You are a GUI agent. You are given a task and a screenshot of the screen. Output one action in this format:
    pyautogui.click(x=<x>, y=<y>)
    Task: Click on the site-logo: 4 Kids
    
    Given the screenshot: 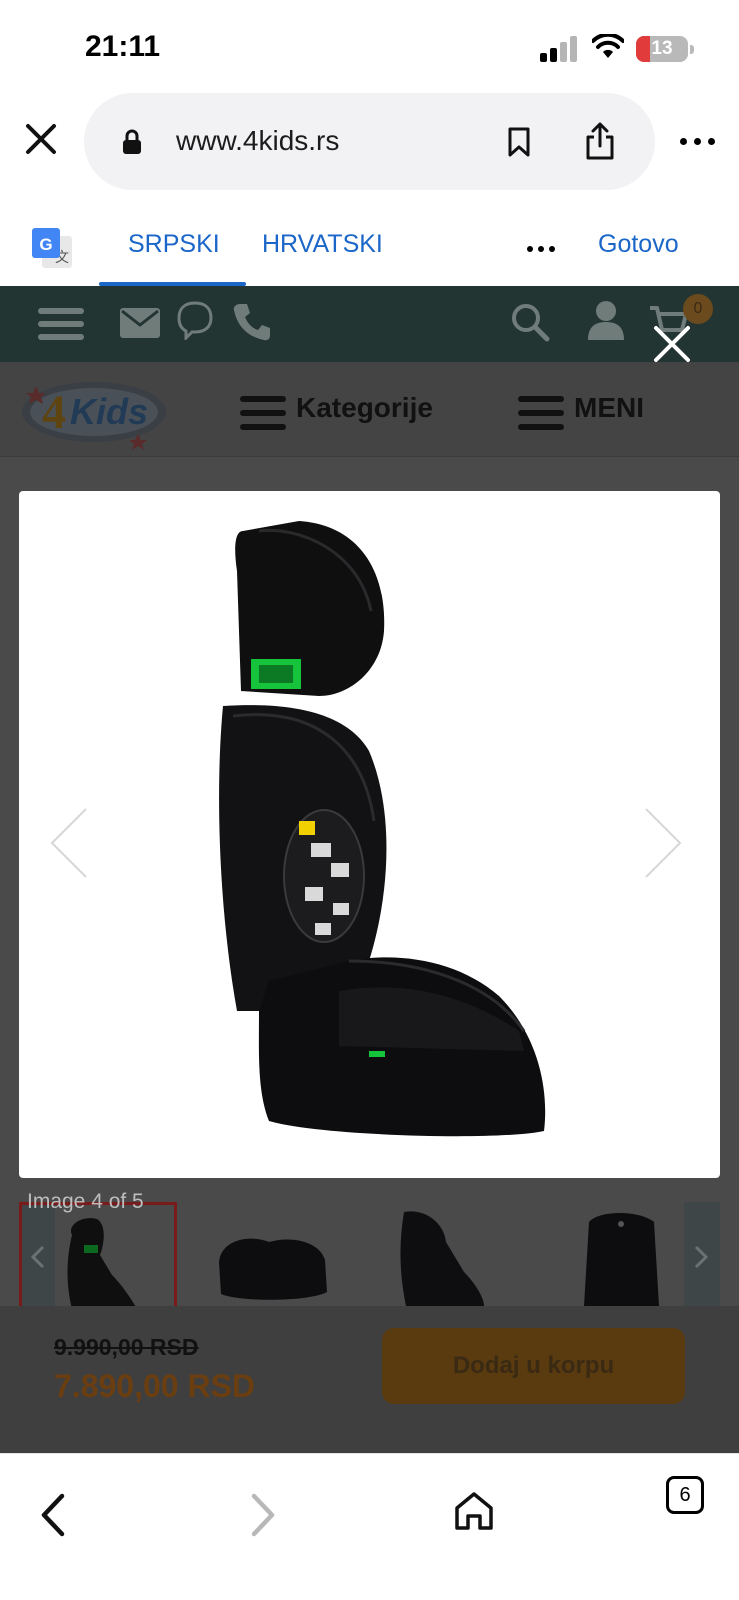 What is the action you would take?
    pyautogui.click(x=94, y=410)
    